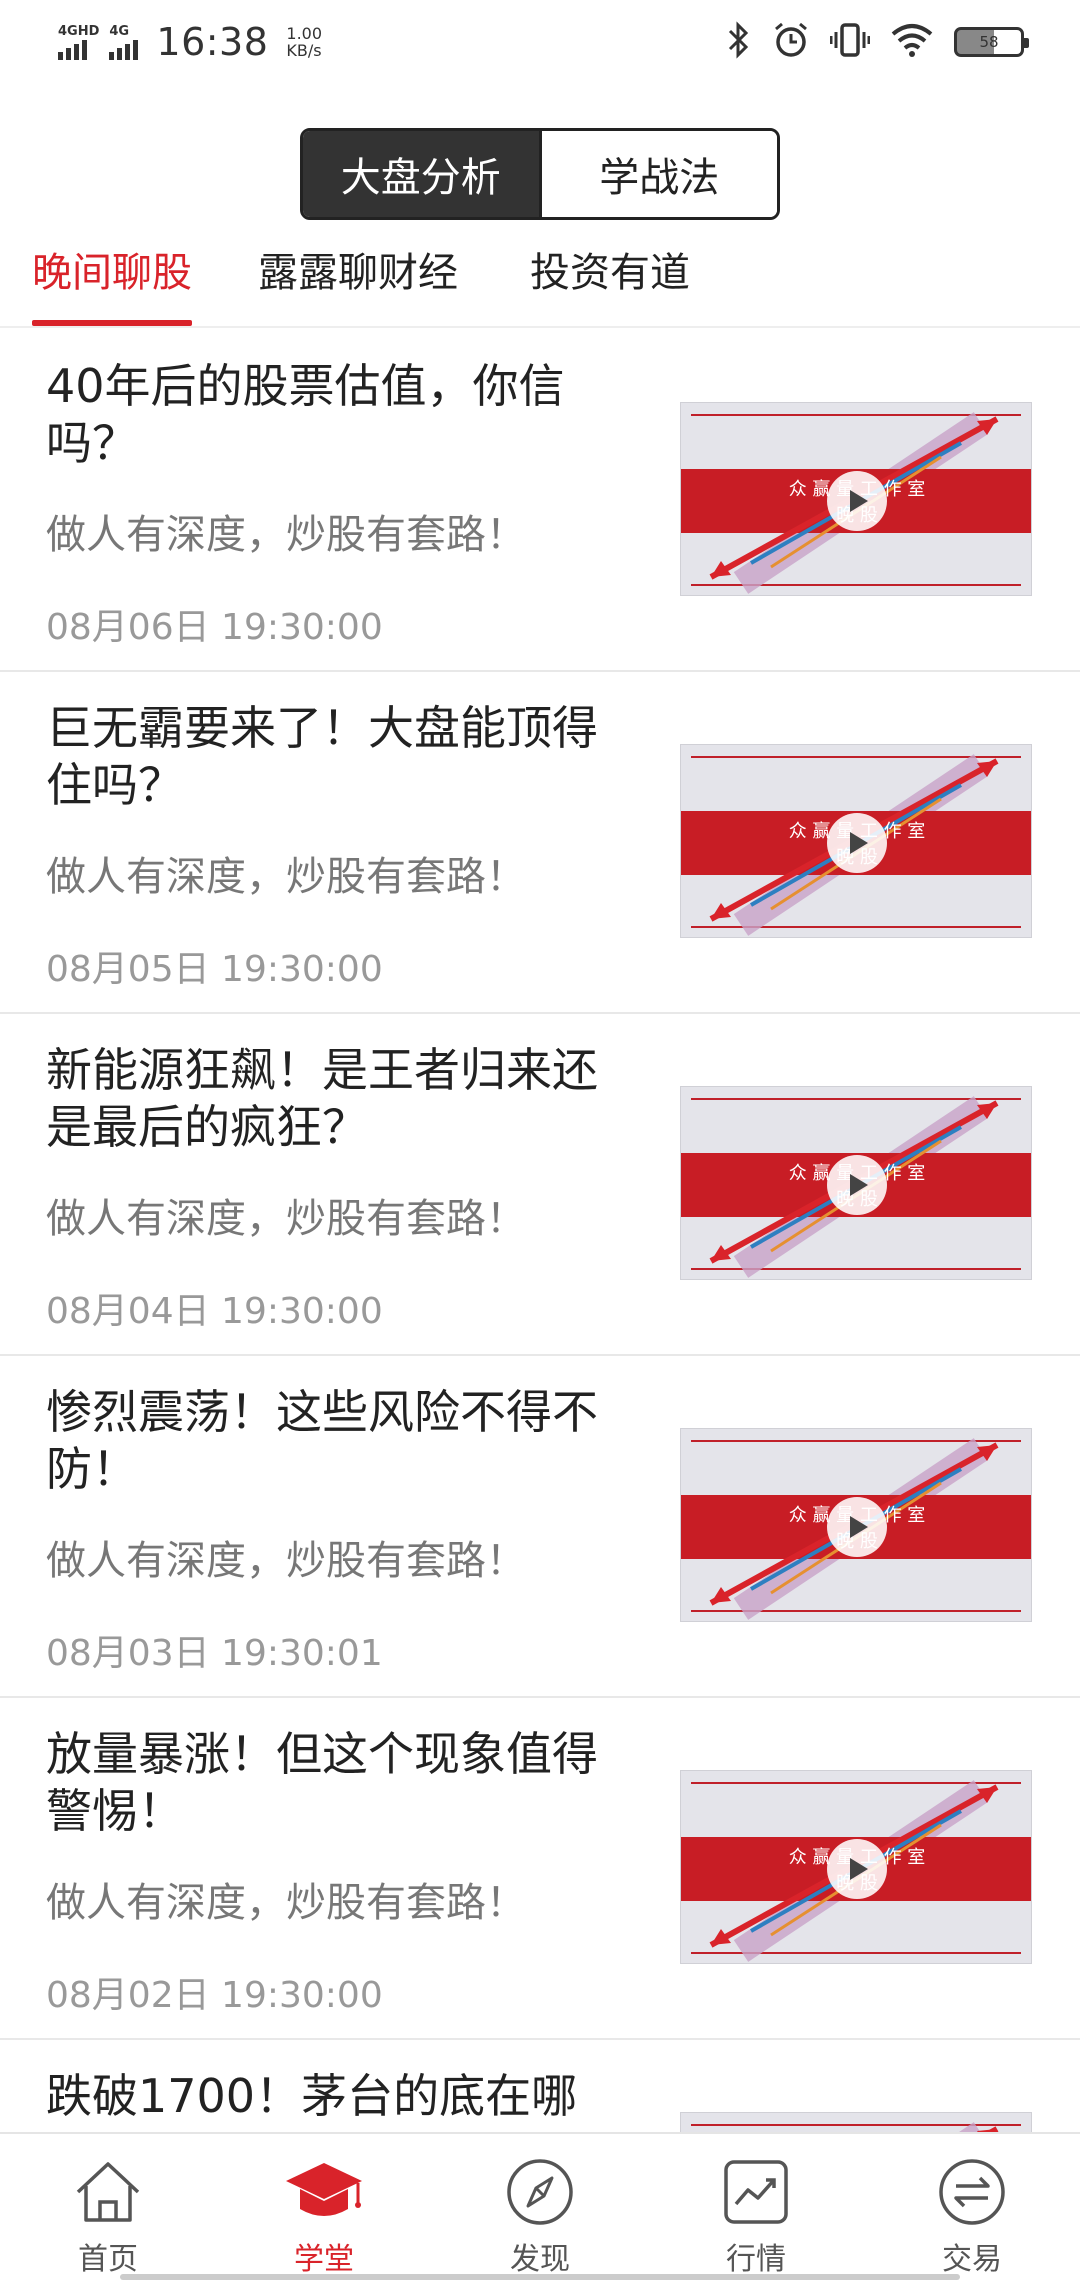 This screenshot has width=1080, height=2280. Describe the element at coordinates (421, 174) in the screenshot. I see `tab-market-analysis: 大盘分析` at that location.